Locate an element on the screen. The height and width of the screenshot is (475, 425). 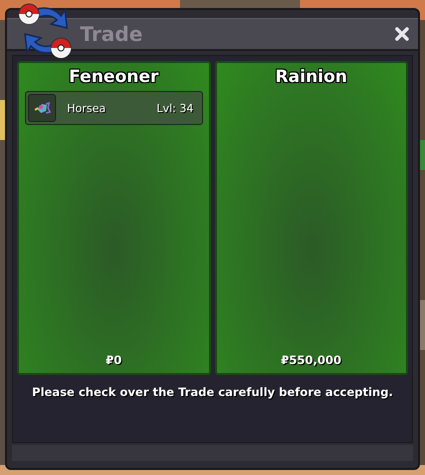
close-icon is located at coordinates (402, 34).